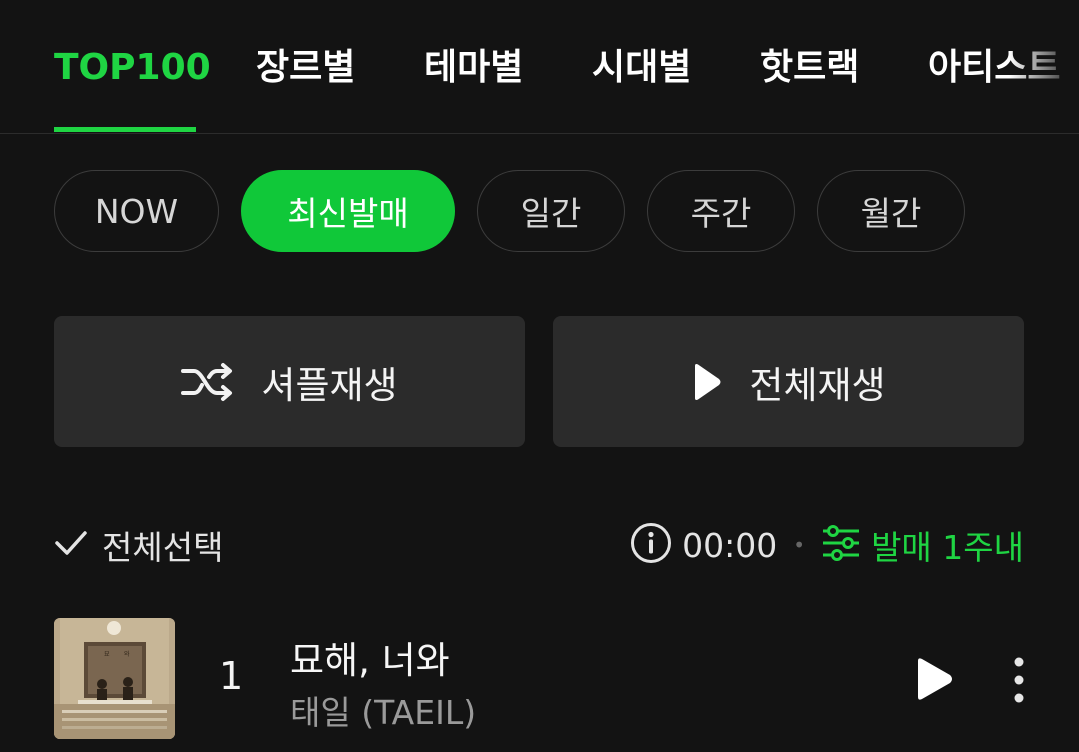 This screenshot has width=1079, height=752. I want to click on check-icon, so click(71, 545).